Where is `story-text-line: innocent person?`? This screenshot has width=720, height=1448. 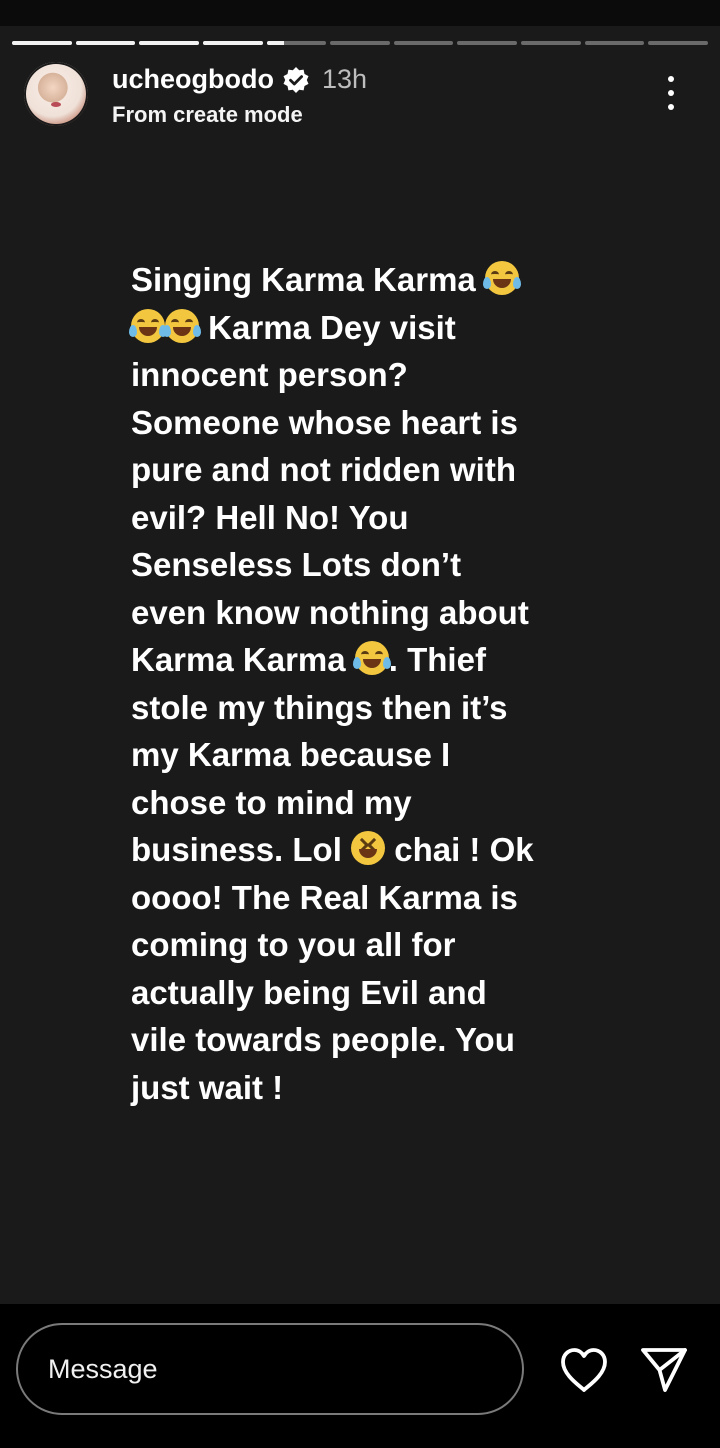
story-text-line: innocent person? is located at coordinates (351, 375).